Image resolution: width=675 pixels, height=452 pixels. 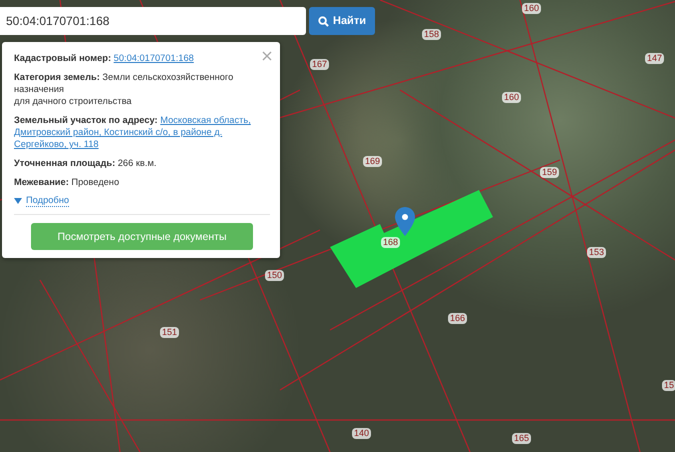 What do you see at coordinates (405, 221) in the screenshot?
I see `map-pin-icon` at bounding box center [405, 221].